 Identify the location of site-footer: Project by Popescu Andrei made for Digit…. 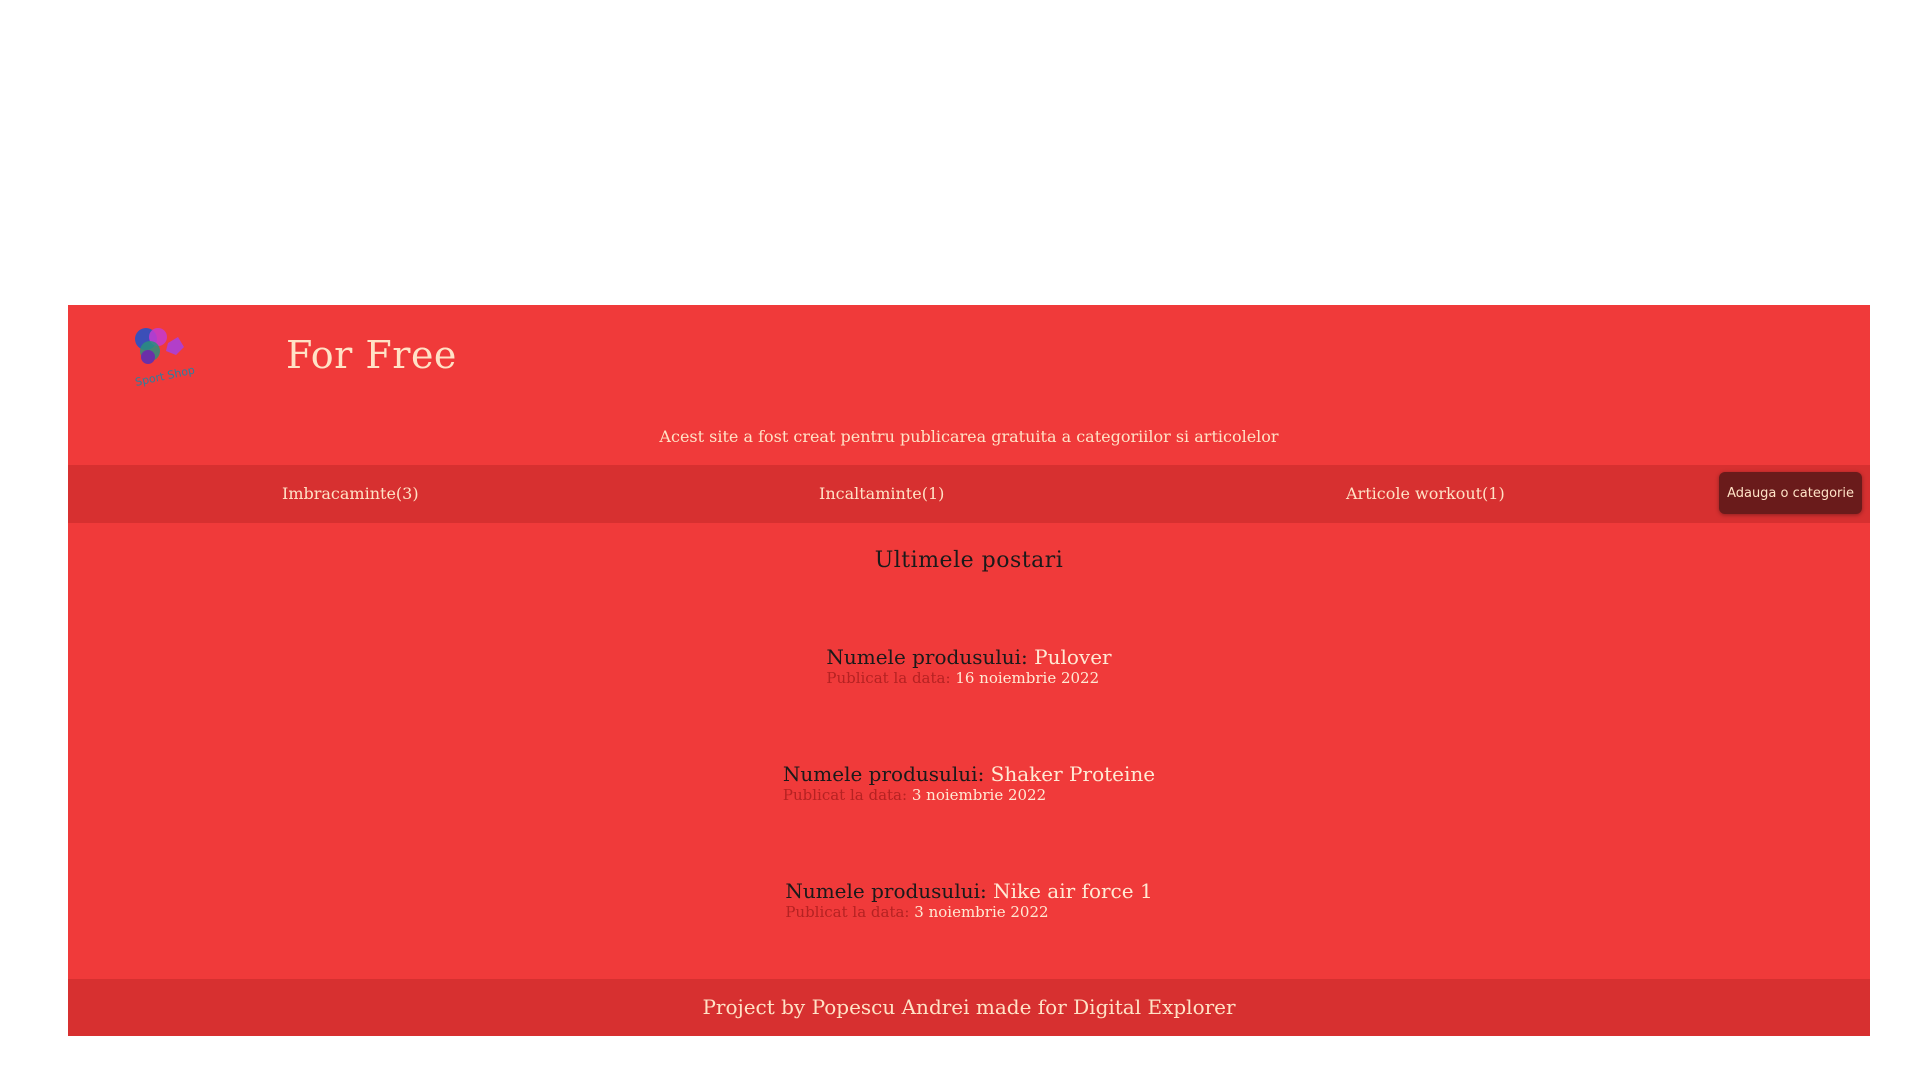
(969, 1007).